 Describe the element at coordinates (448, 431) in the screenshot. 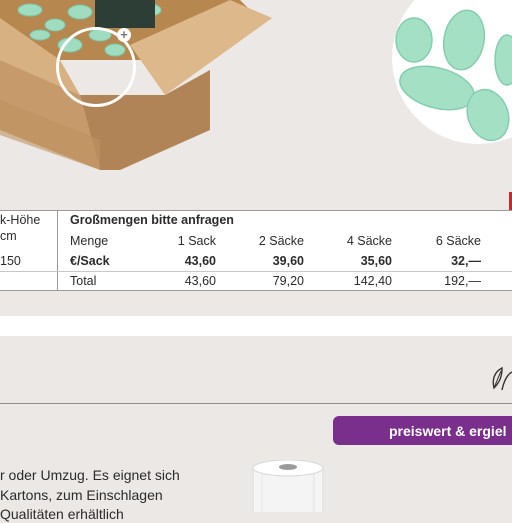

I see `promo-badge-text: preiswert & ergiel` at that location.